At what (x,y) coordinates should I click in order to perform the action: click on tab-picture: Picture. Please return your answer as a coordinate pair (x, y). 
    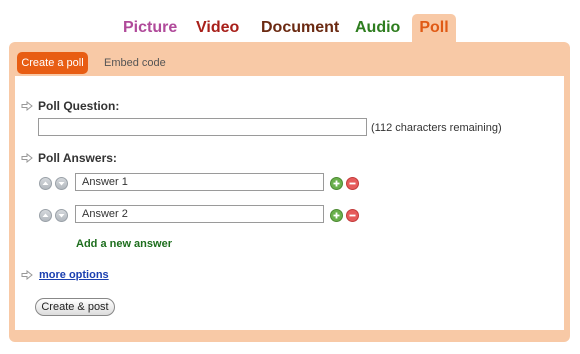
    Looking at the image, I should click on (150, 28).